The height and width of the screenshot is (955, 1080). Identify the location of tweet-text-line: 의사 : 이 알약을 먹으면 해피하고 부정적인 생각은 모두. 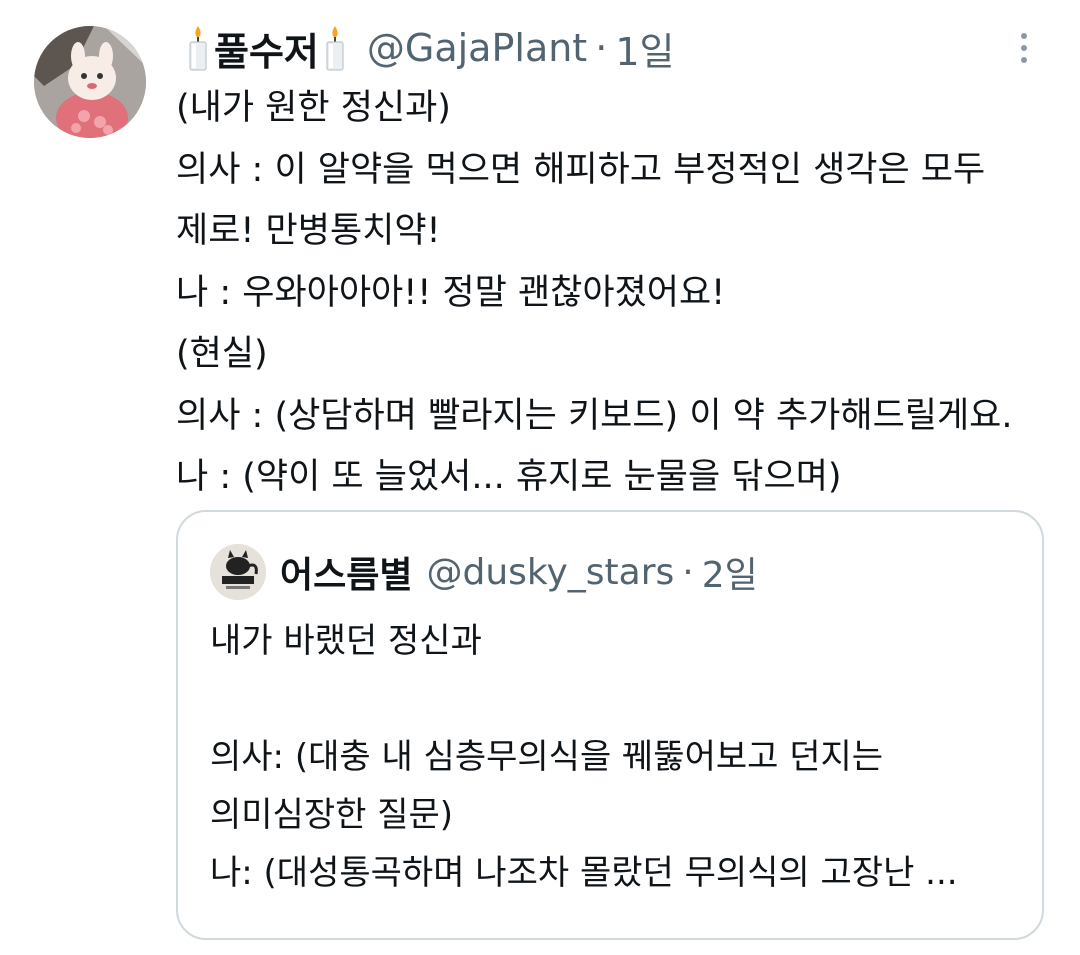
(581, 169).